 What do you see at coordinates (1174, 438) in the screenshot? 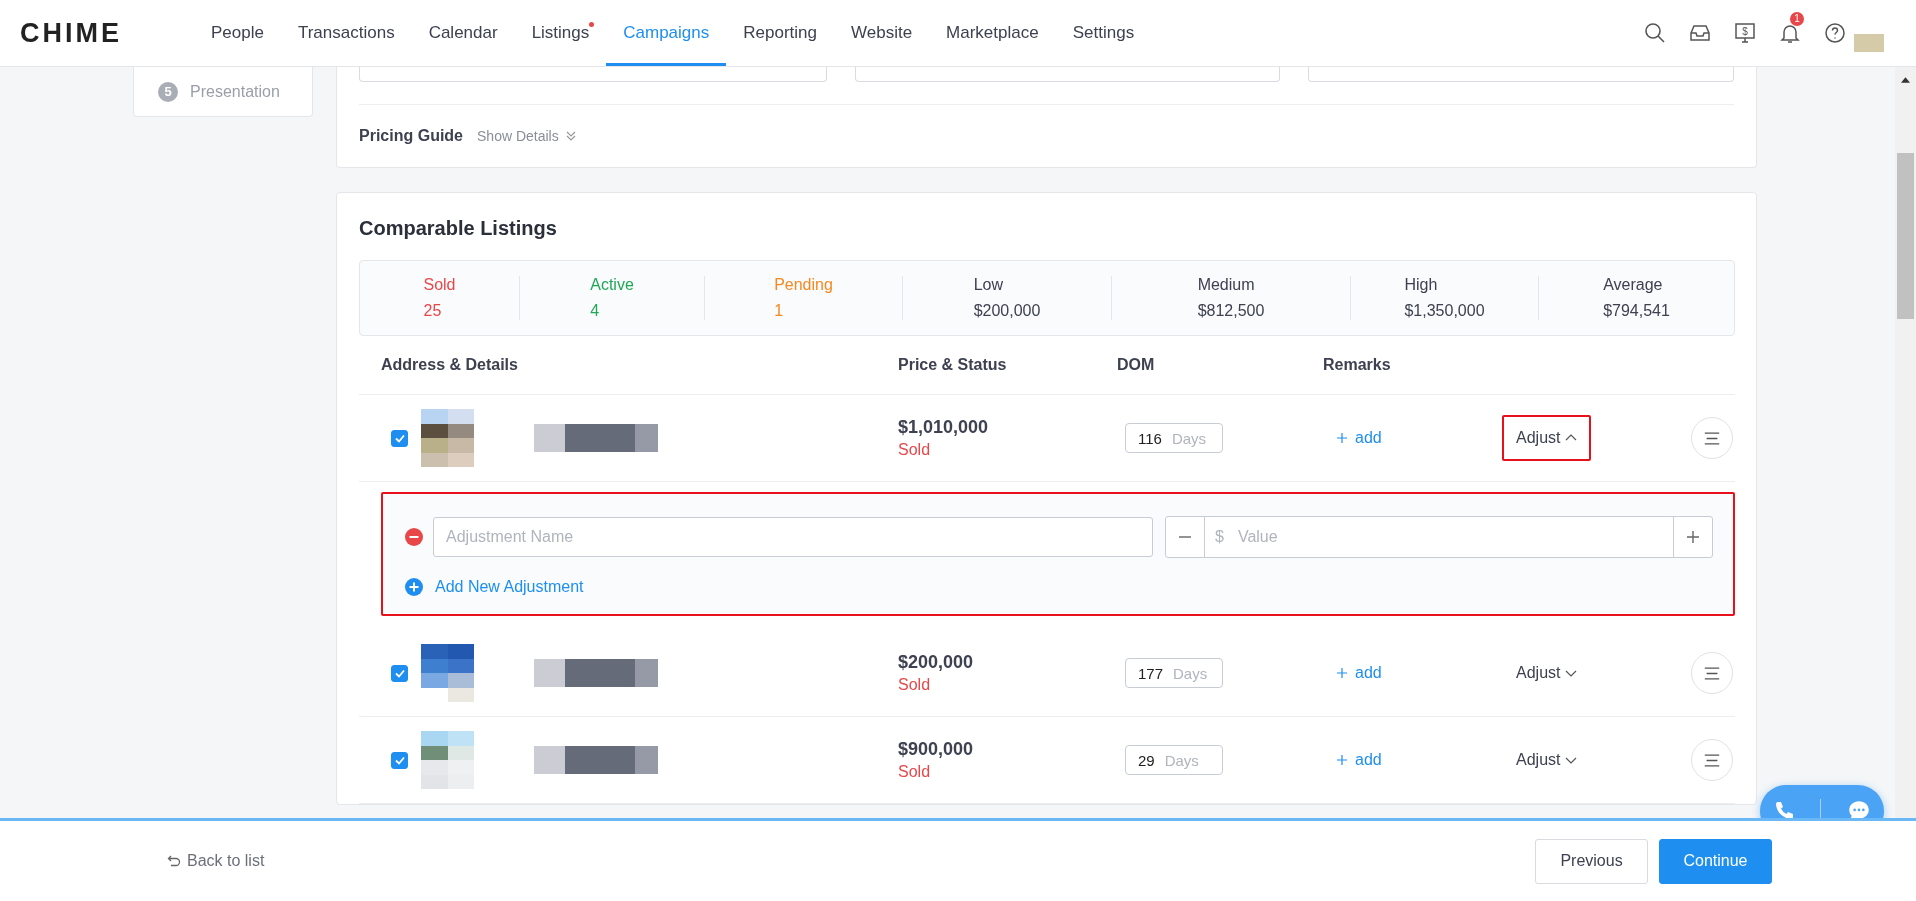
I see `days-on-market-field: 116 Days` at bounding box center [1174, 438].